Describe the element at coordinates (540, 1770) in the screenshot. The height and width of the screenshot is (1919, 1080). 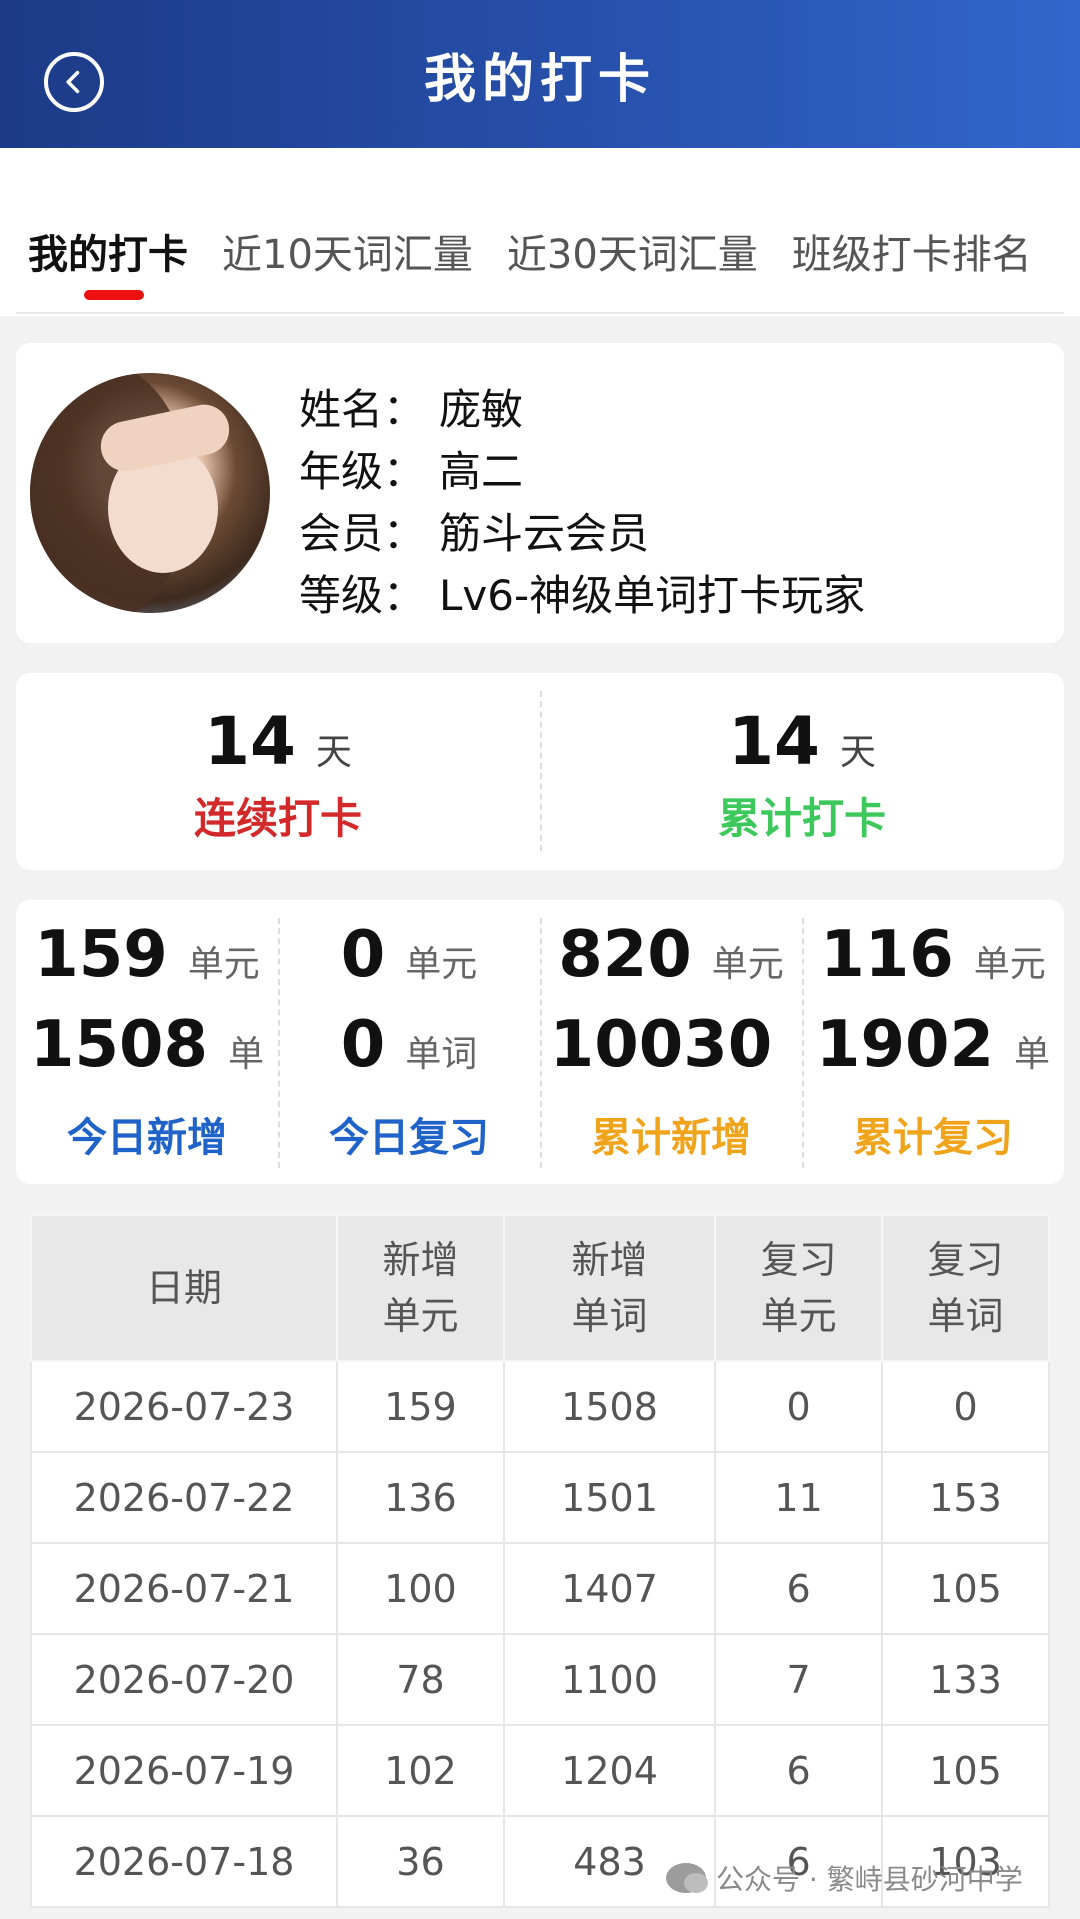
I see `table-row: 2026-07-19 102 1204 6 105` at that location.